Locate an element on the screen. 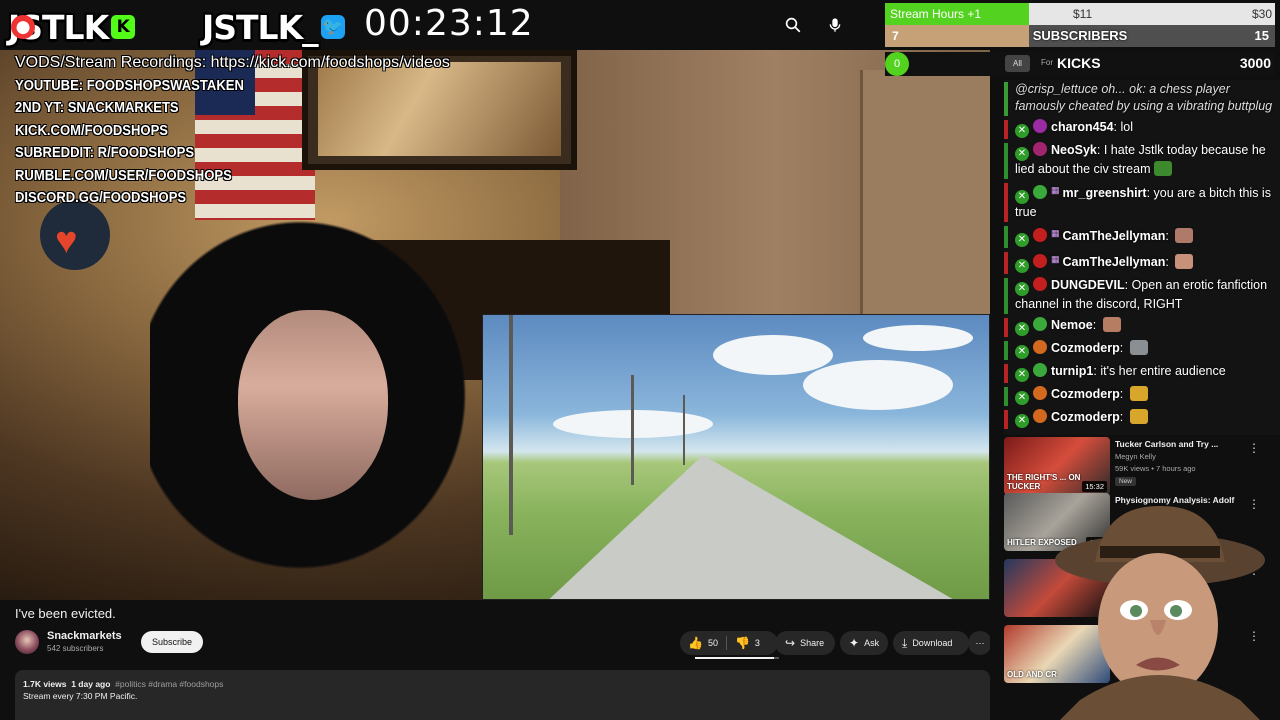 The height and width of the screenshot is (720, 1280). chat-text: it's her entire audience is located at coordinates (1163, 371).